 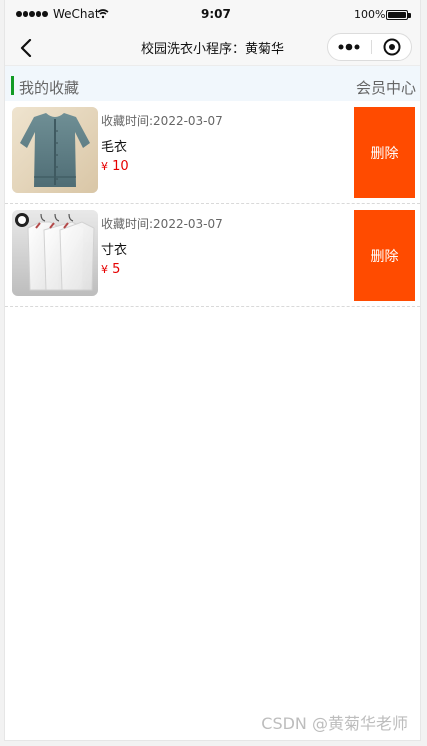 What do you see at coordinates (55, 253) in the screenshot?
I see `shirts-image` at bounding box center [55, 253].